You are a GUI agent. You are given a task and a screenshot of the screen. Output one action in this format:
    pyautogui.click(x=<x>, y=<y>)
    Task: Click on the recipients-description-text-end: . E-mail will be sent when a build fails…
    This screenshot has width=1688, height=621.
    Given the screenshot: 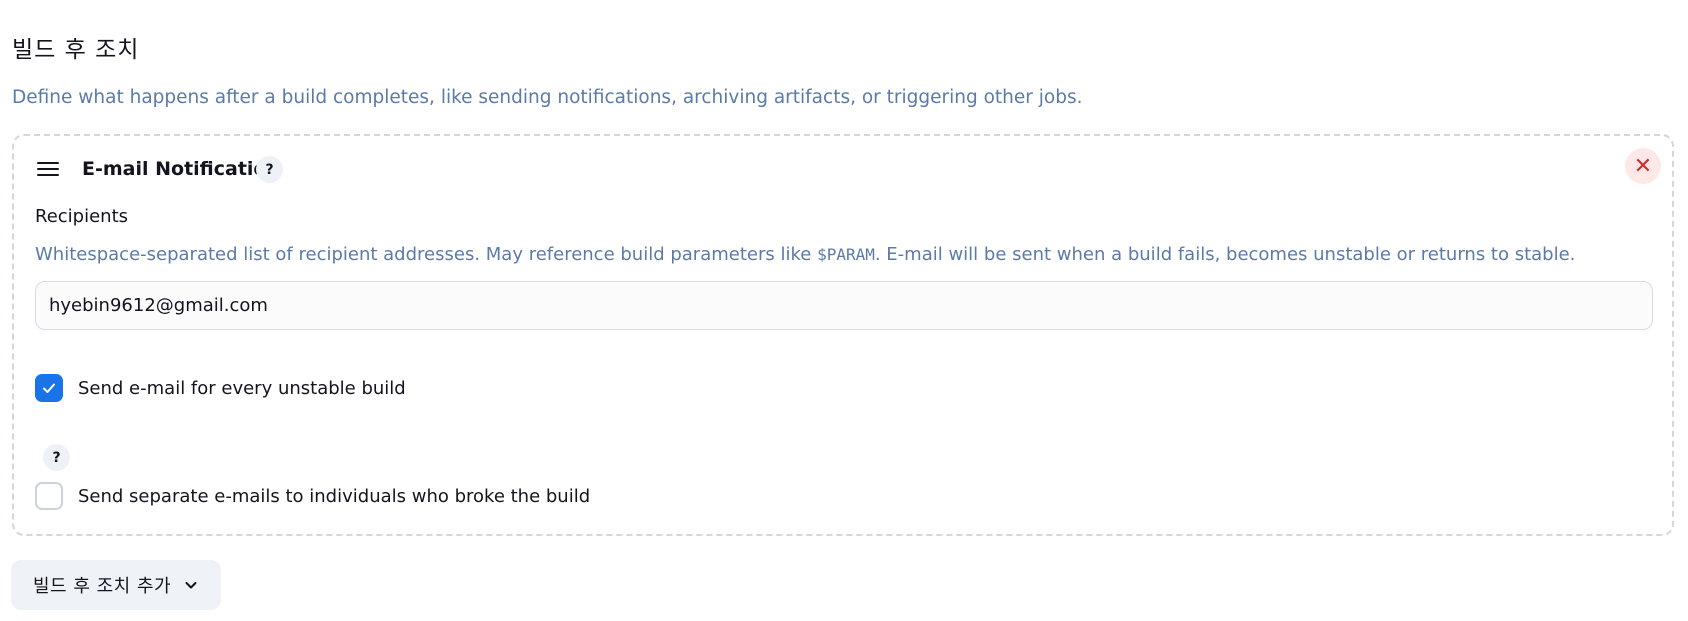 What is the action you would take?
    pyautogui.click(x=1225, y=254)
    